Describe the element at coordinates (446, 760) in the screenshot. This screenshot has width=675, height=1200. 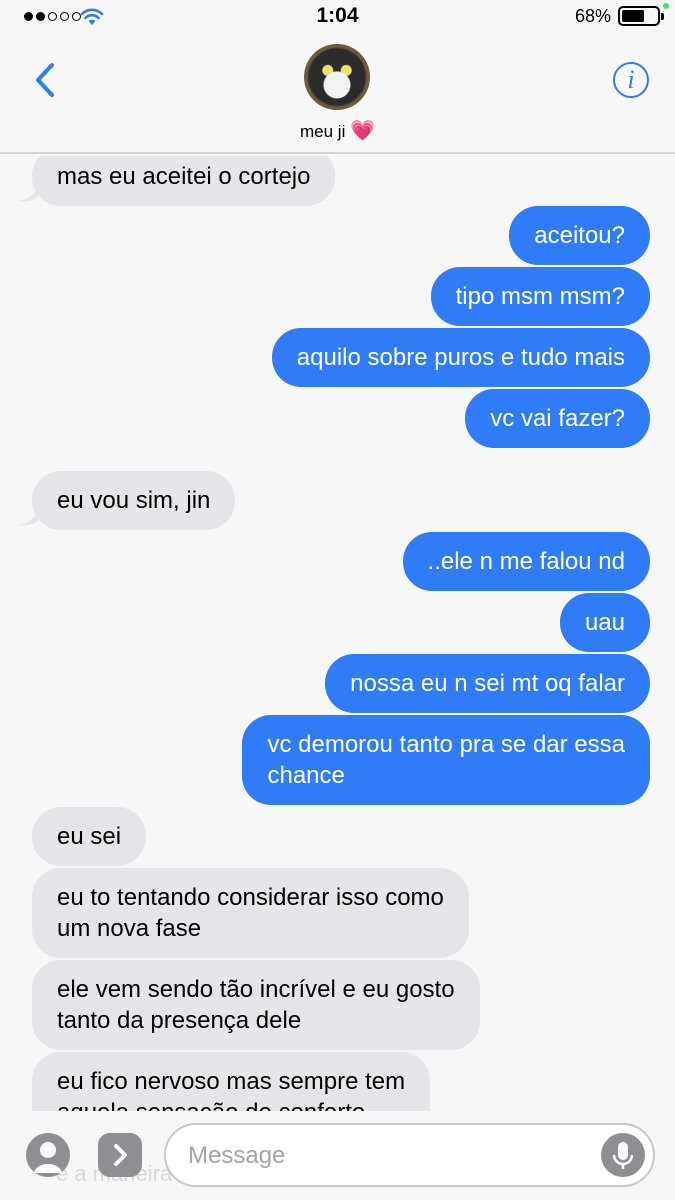
I see `message-bubble-outgoing: vc demorou tanto pra se dar essa chance` at that location.